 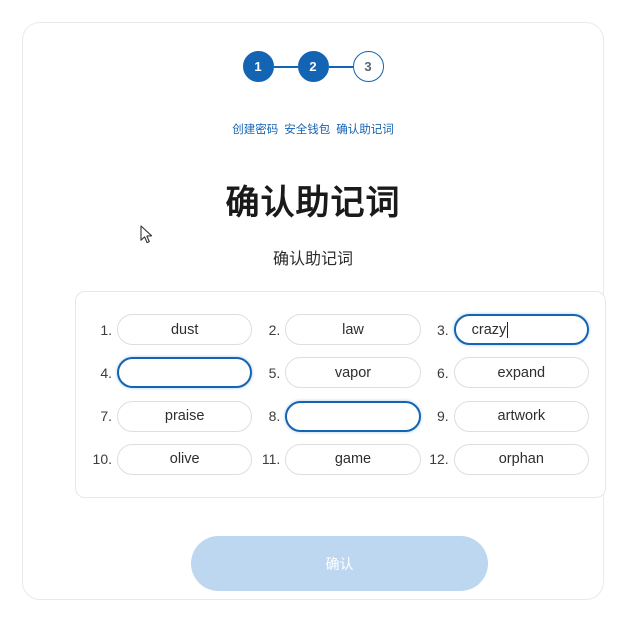 I want to click on word-input-7: praise, so click(x=185, y=416).